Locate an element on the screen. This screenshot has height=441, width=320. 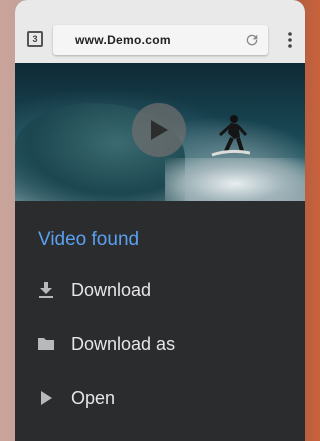
download-as-label: Download as is located at coordinates (123, 343).